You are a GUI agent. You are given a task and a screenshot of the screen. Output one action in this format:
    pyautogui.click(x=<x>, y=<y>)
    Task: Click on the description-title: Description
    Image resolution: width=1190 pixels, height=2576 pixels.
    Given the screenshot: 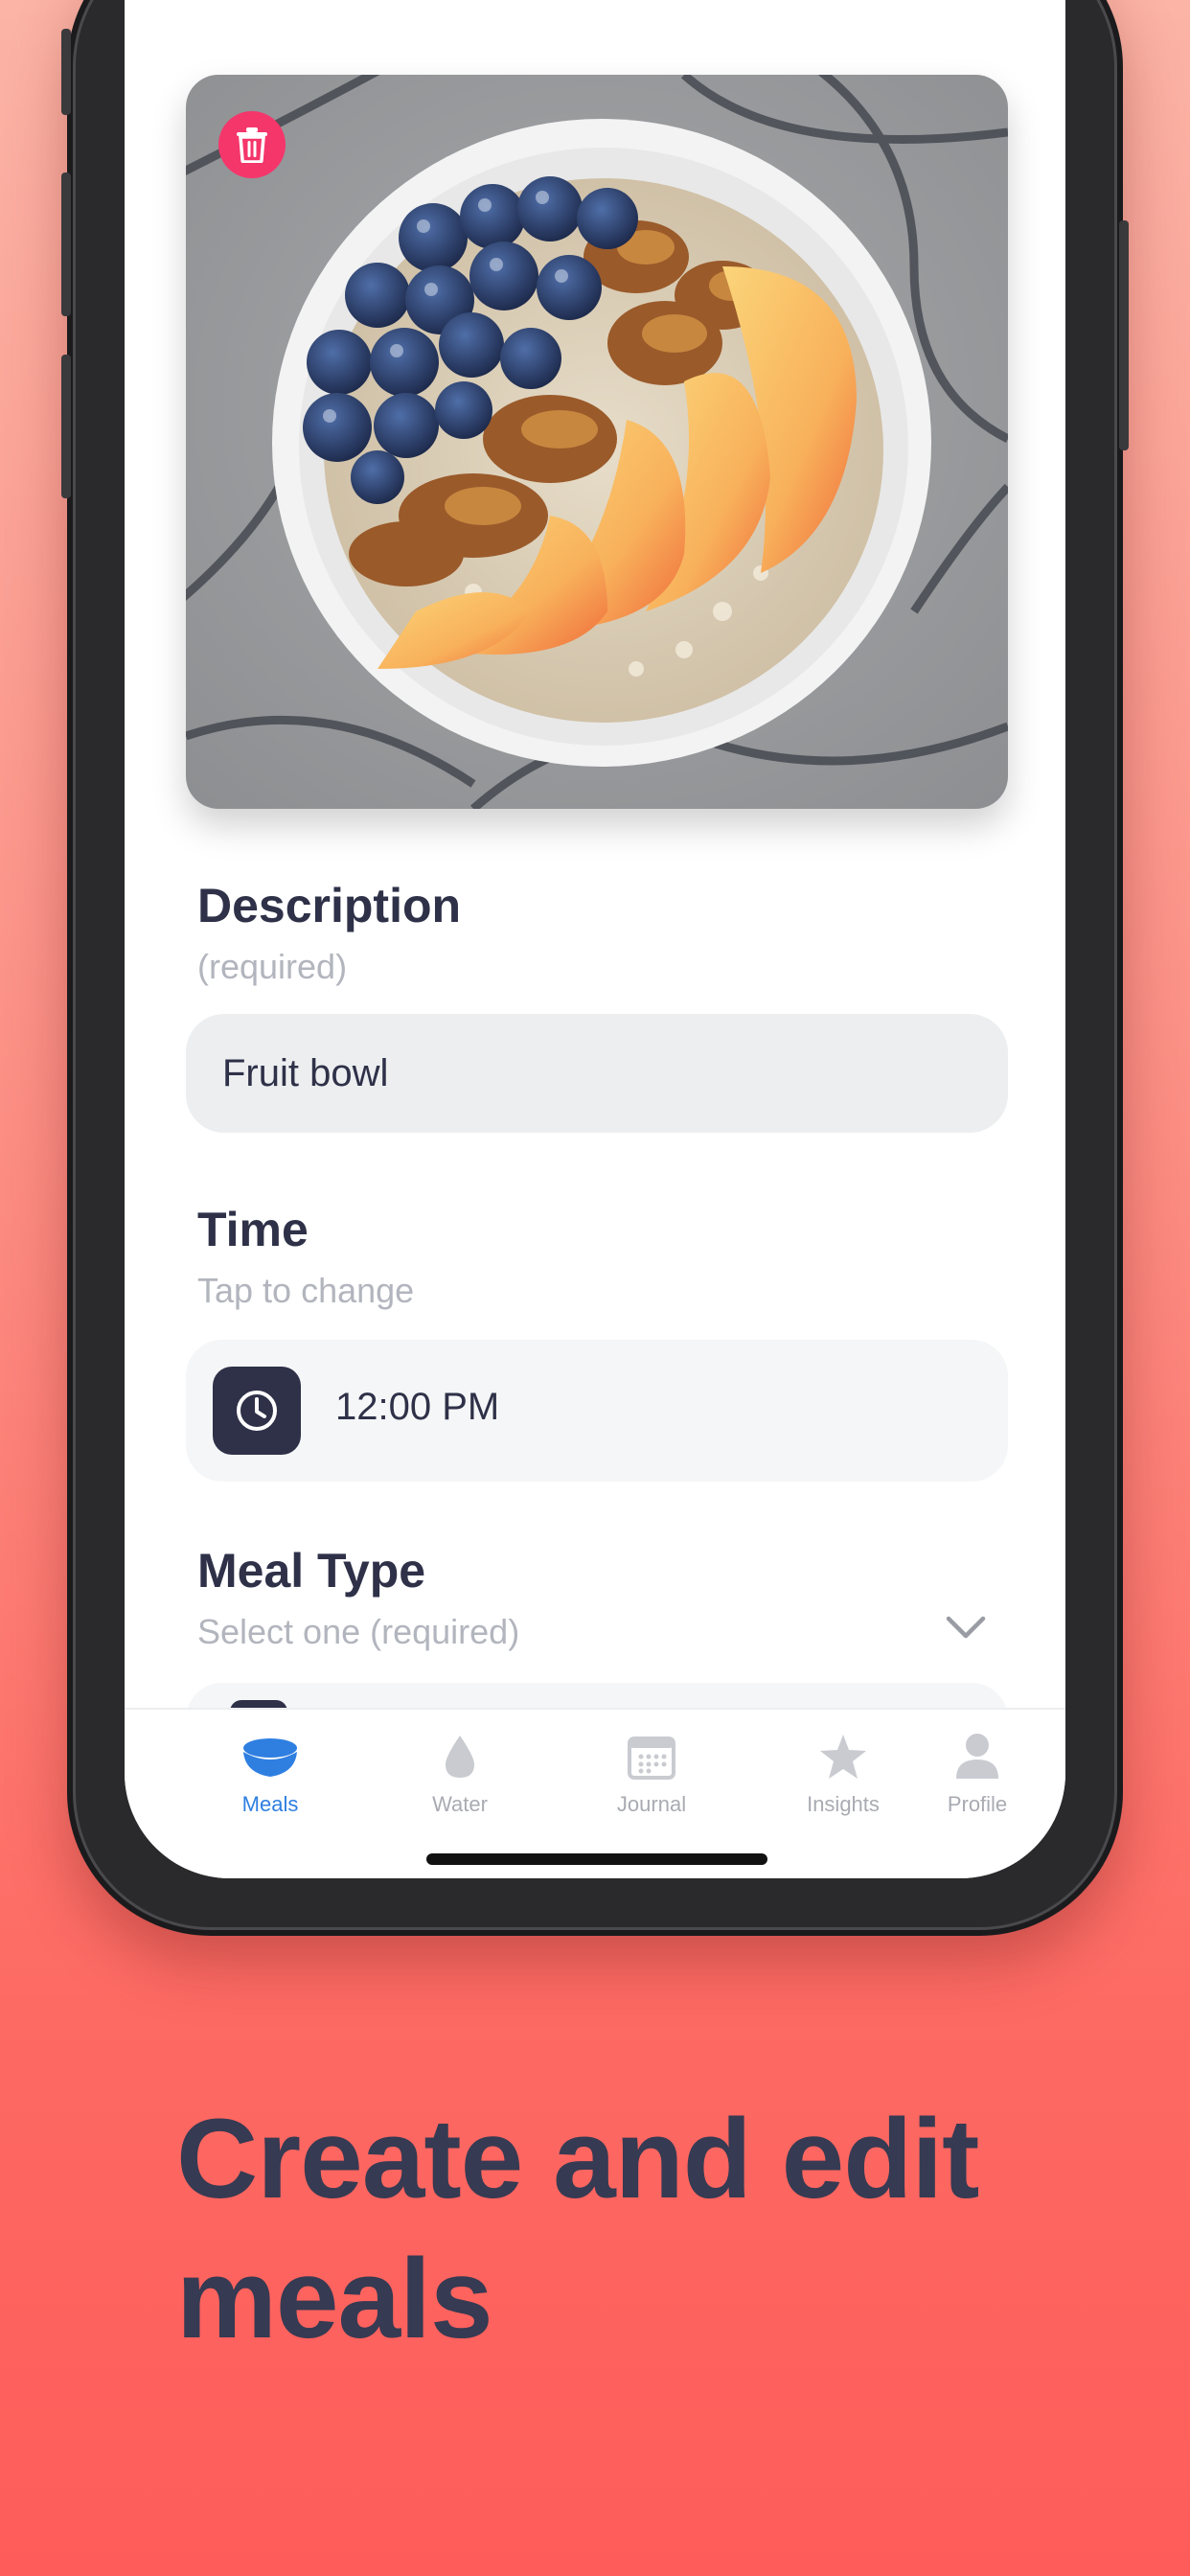 What is the action you would take?
    pyautogui.click(x=329, y=905)
    